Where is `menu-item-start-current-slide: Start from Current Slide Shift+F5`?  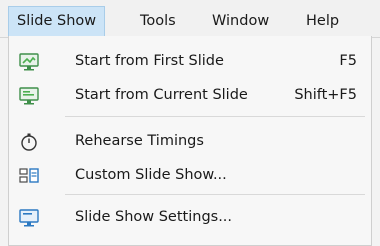 menu-item-start-current-slide: Start from Current Slide Shift+F5 is located at coordinates (190, 95).